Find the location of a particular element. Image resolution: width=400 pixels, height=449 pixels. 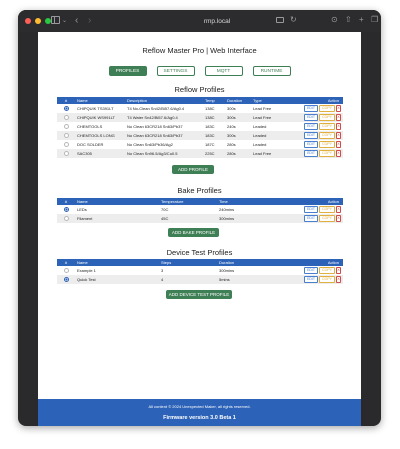

back-arrow-icon: ‹ is located at coordinates (76, 20).